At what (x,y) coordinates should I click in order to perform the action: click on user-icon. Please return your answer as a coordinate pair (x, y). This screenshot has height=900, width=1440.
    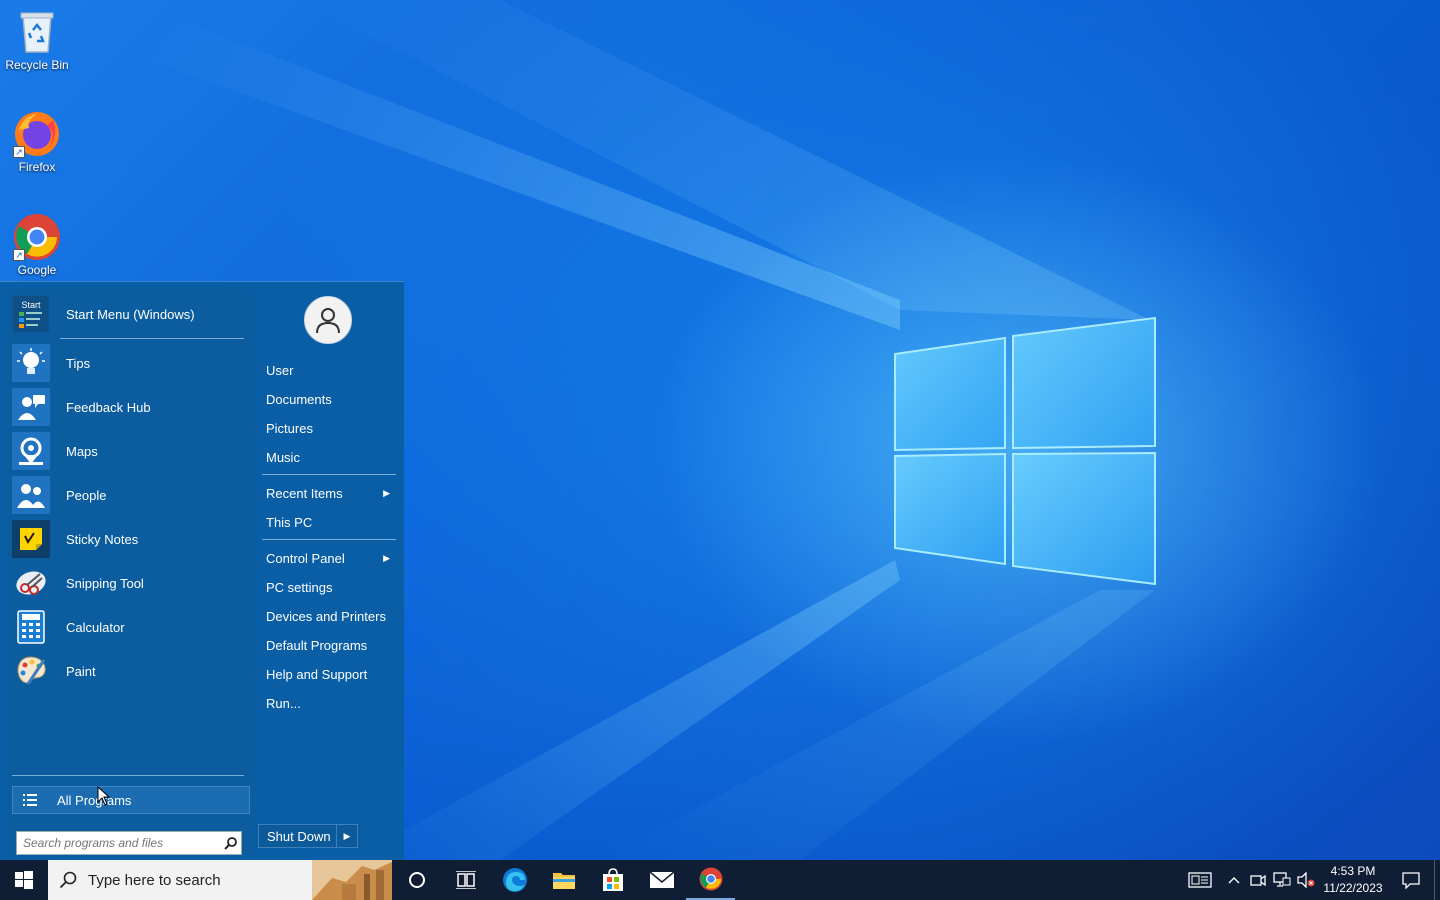
    Looking at the image, I should click on (328, 321).